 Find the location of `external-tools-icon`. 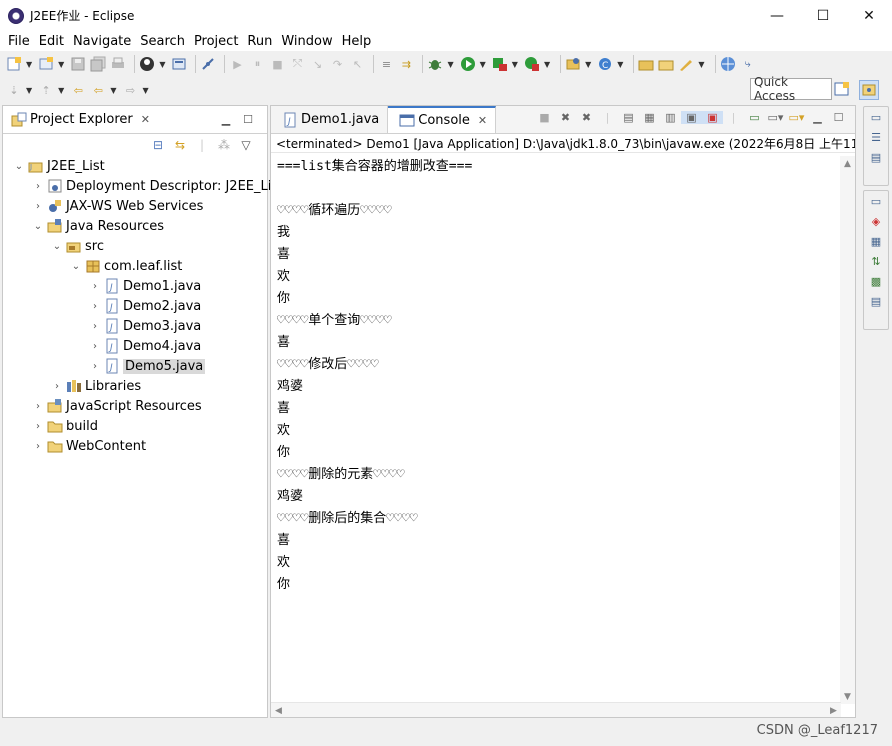

external-tools-icon is located at coordinates (532, 64).